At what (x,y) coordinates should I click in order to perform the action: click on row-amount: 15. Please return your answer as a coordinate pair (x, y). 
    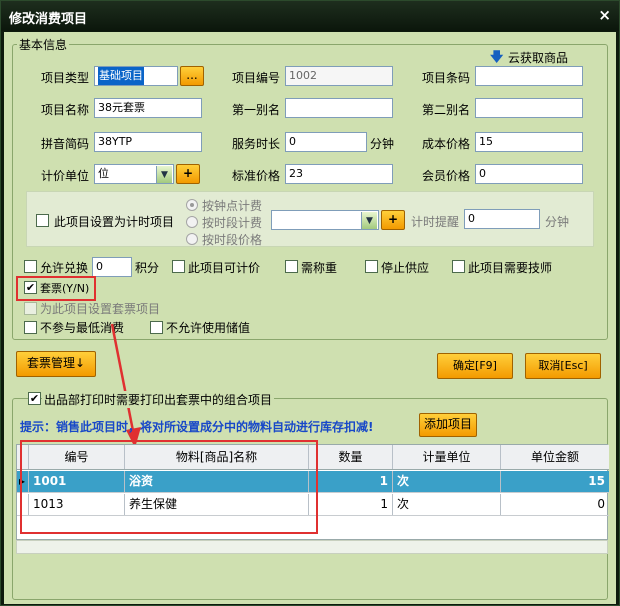
    Looking at the image, I should click on (596, 481).